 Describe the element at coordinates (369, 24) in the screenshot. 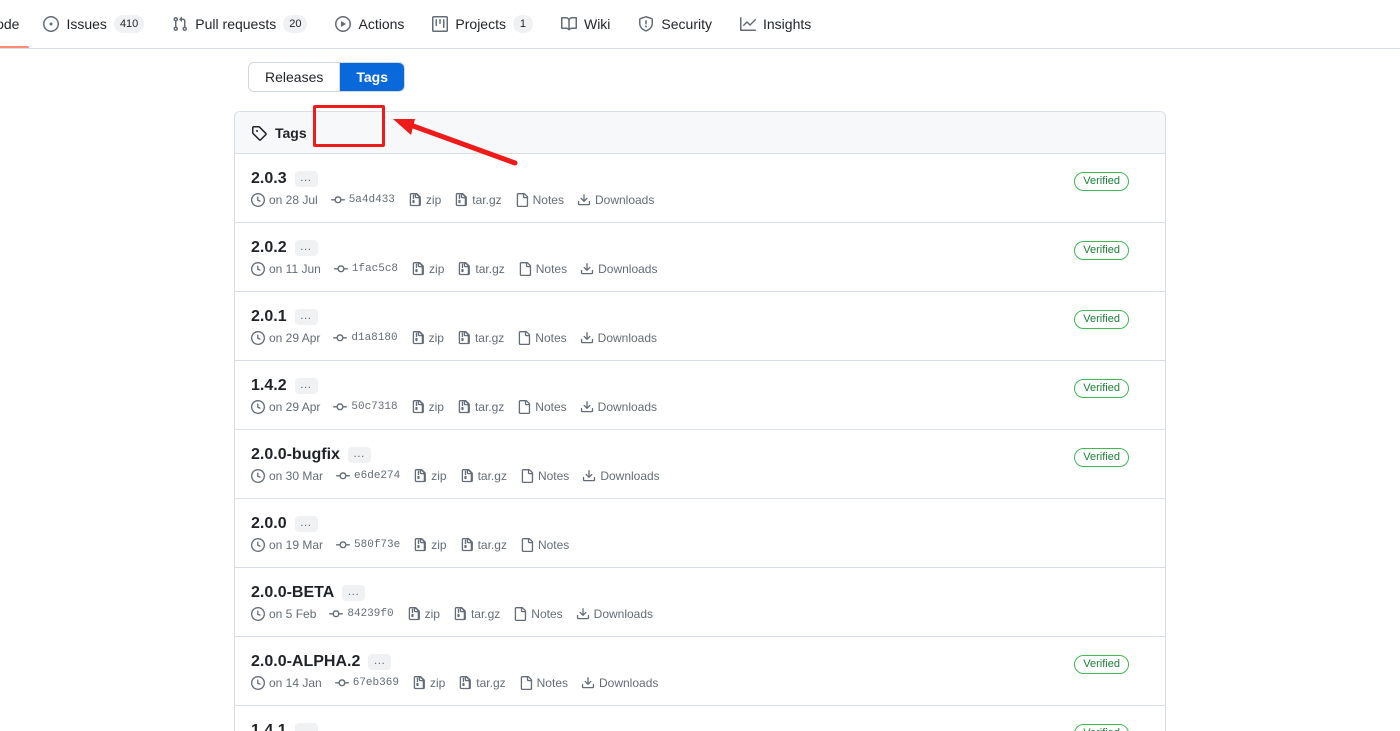

I see `nav-item-actions: Actions` at that location.